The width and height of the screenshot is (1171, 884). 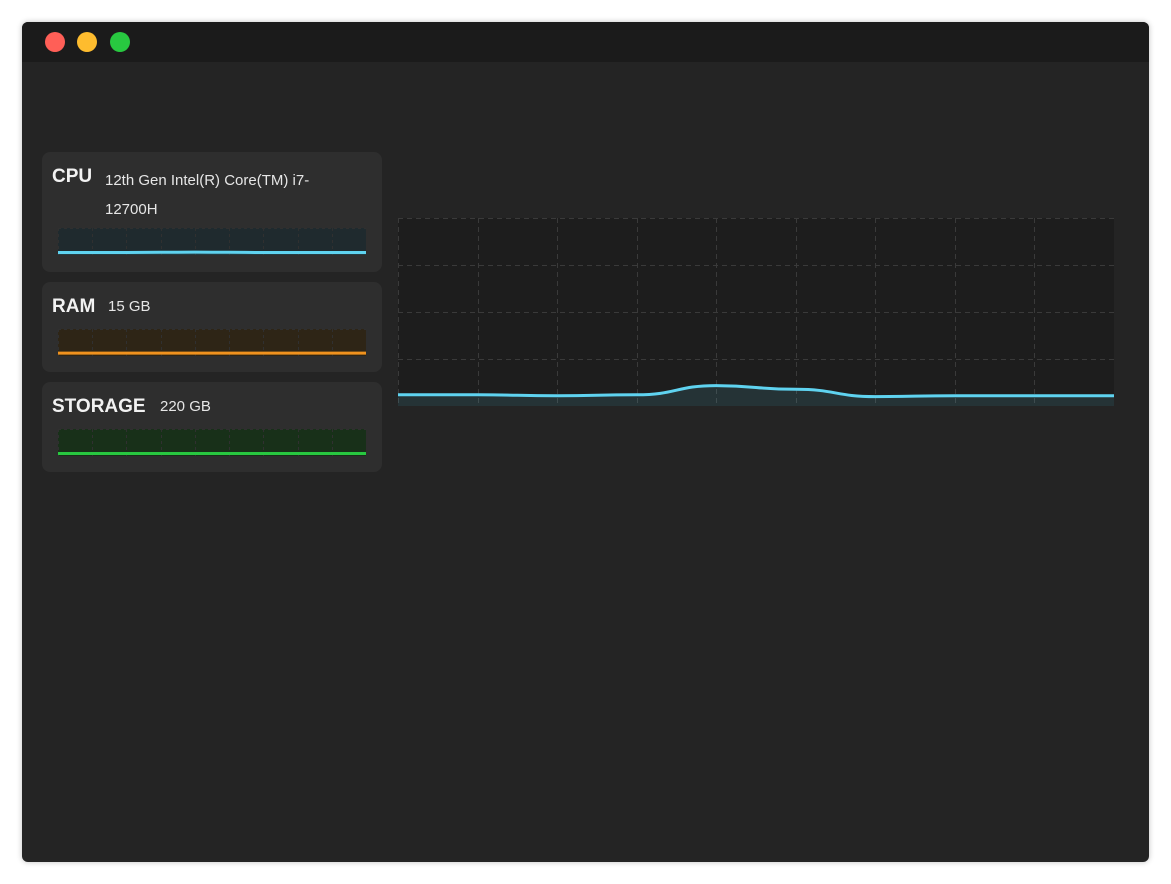 I want to click on cpu-model: 12th Gen Intel(R) Core(TM) i7-12700H, so click(x=207, y=195).